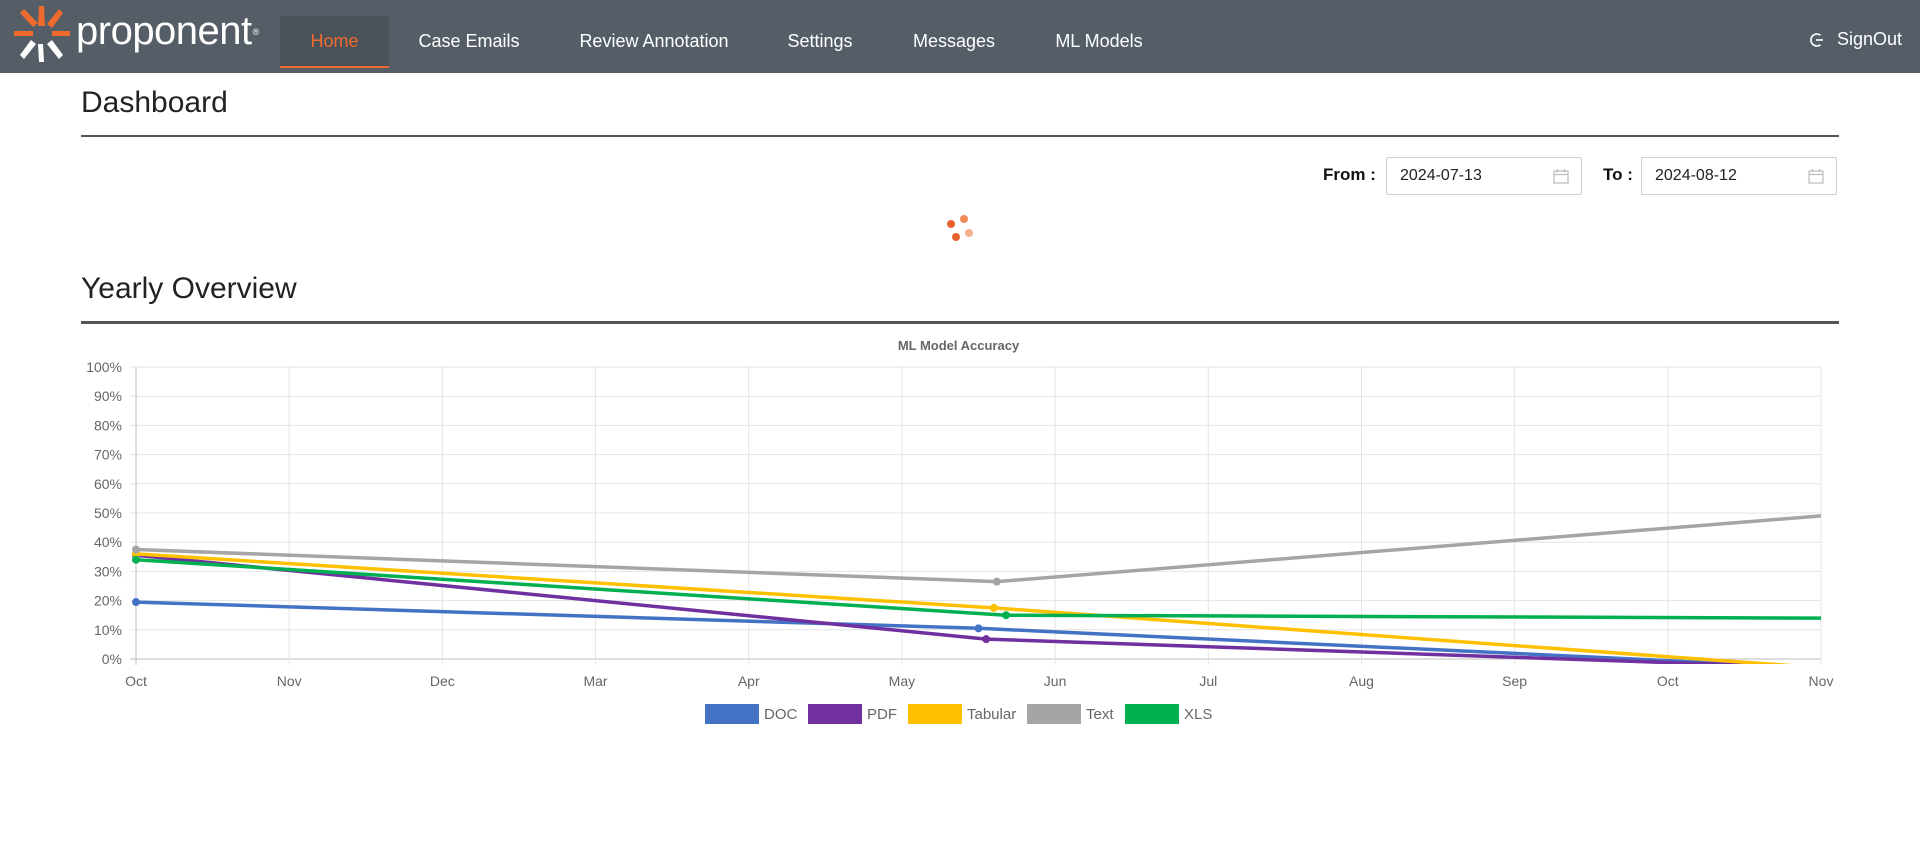 Image resolution: width=1920 pixels, height=857 pixels. Describe the element at coordinates (108, 455) in the screenshot. I see `y-tick-label: 70%` at that location.